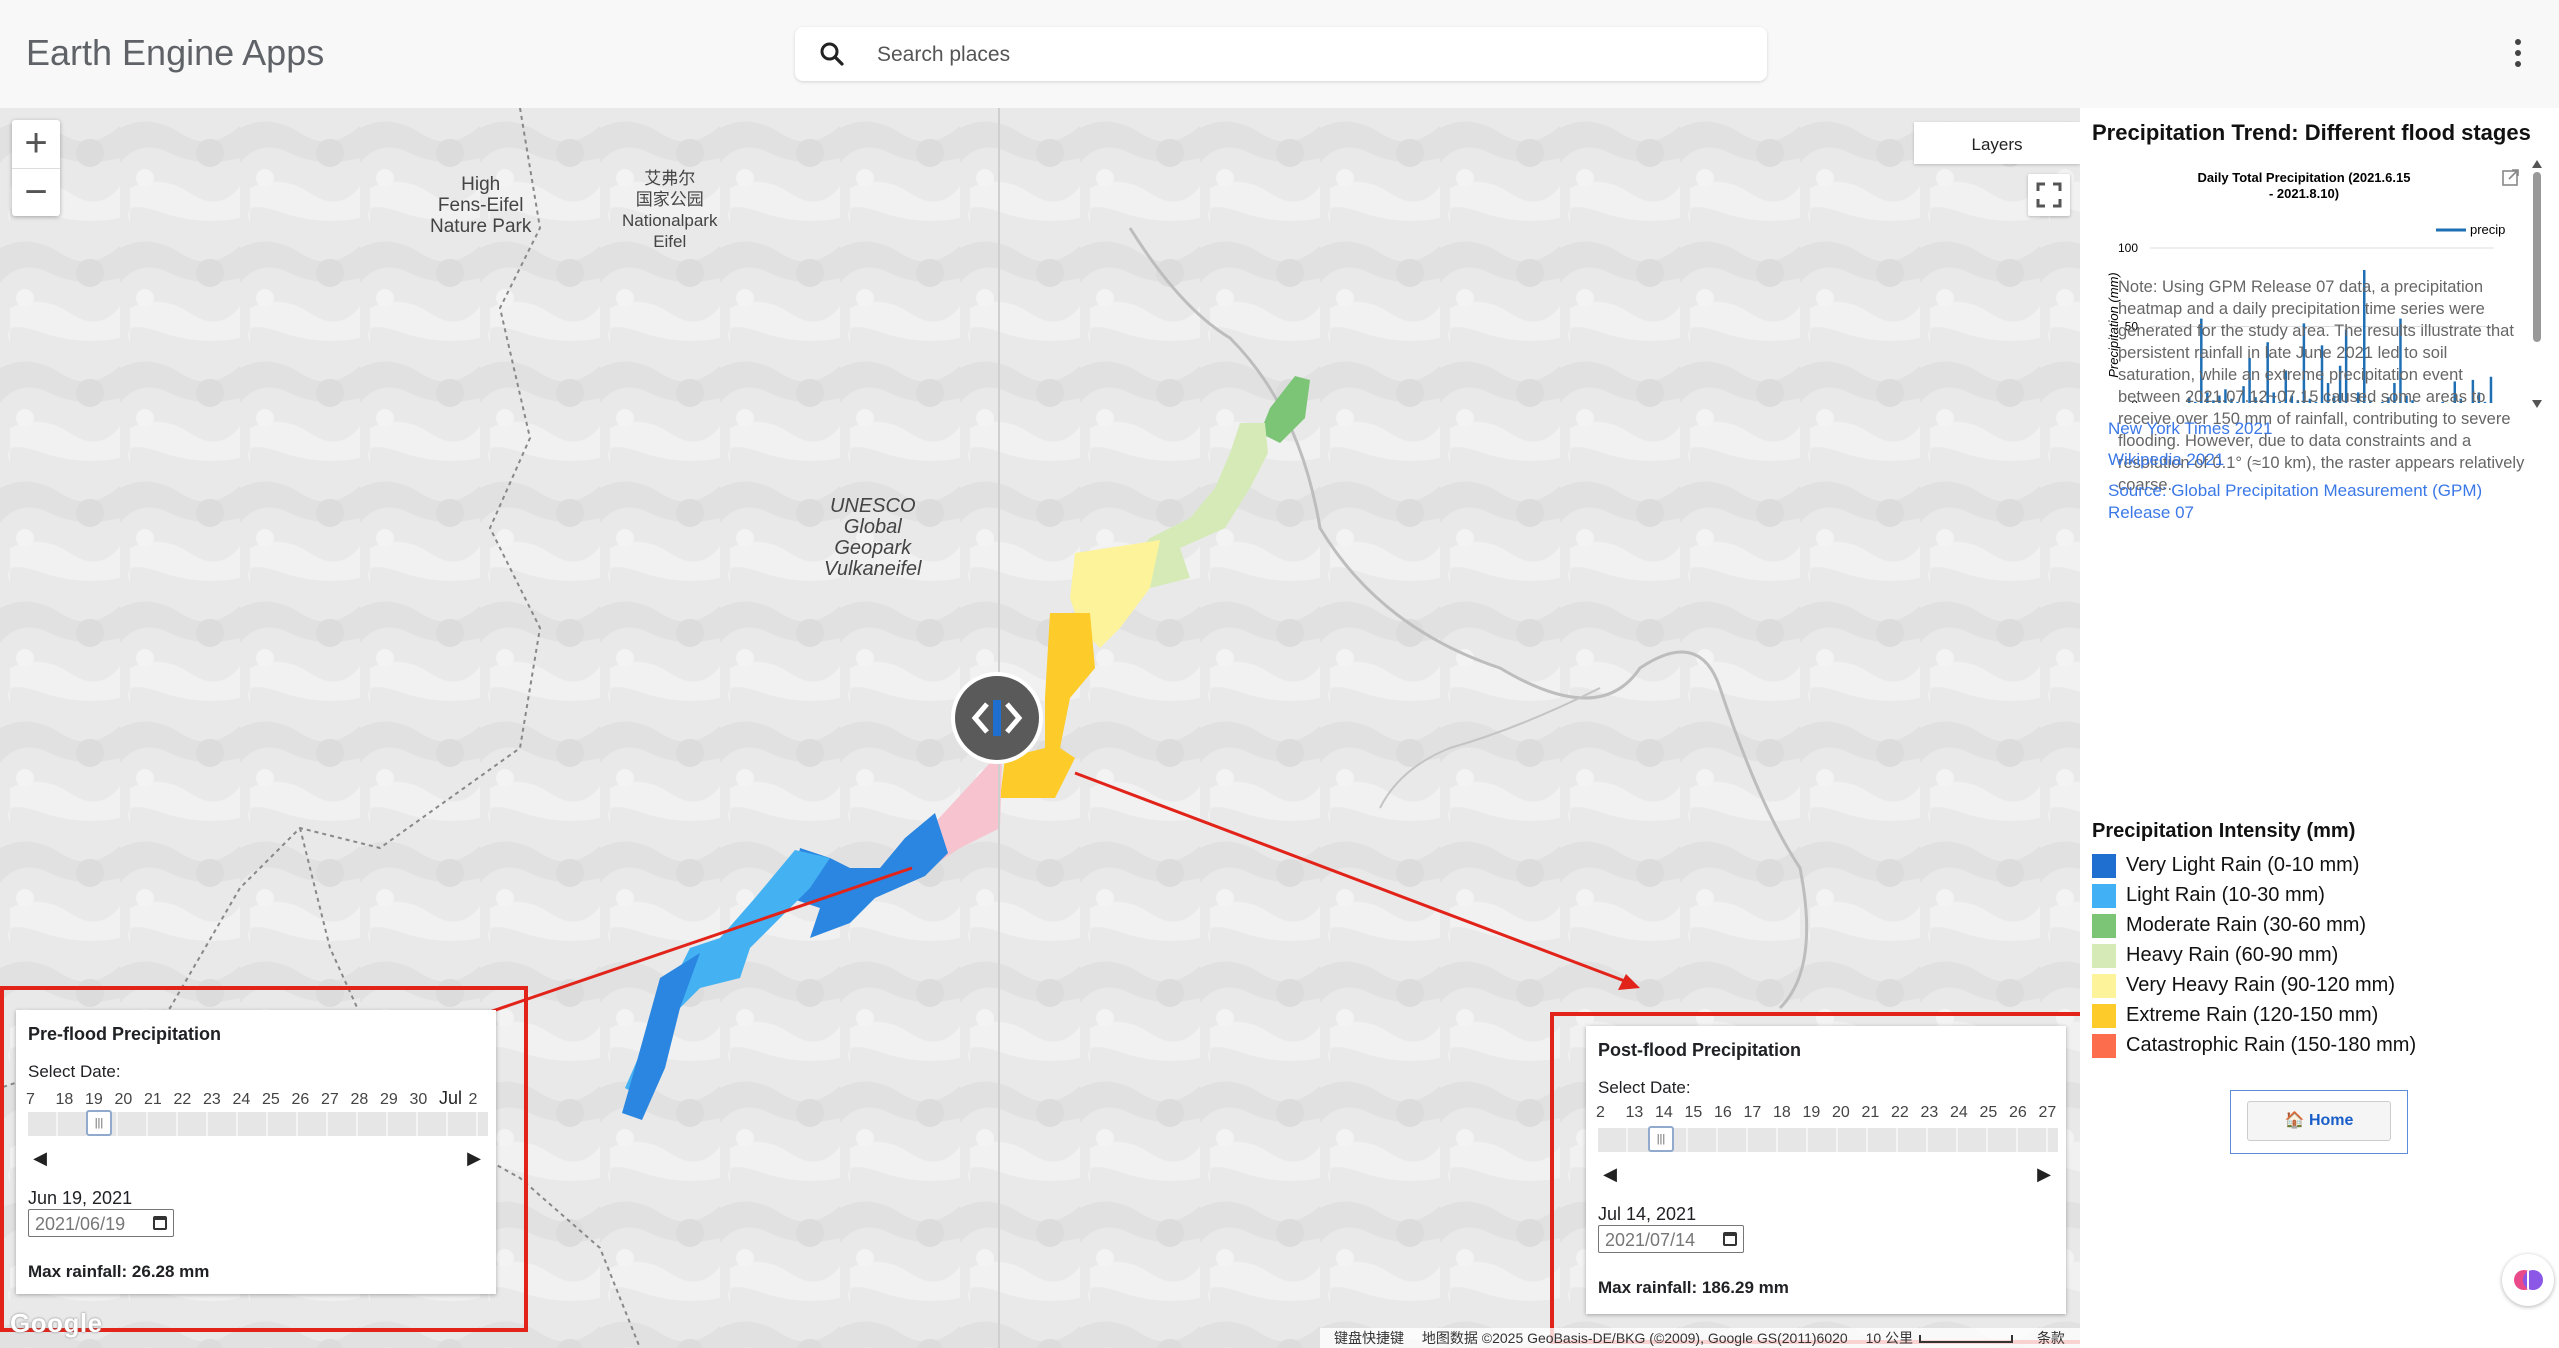 This screenshot has width=2559, height=1348. Describe the element at coordinates (2487, 229) in the screenshot. I see `chart-legend-label: precip` at that location.